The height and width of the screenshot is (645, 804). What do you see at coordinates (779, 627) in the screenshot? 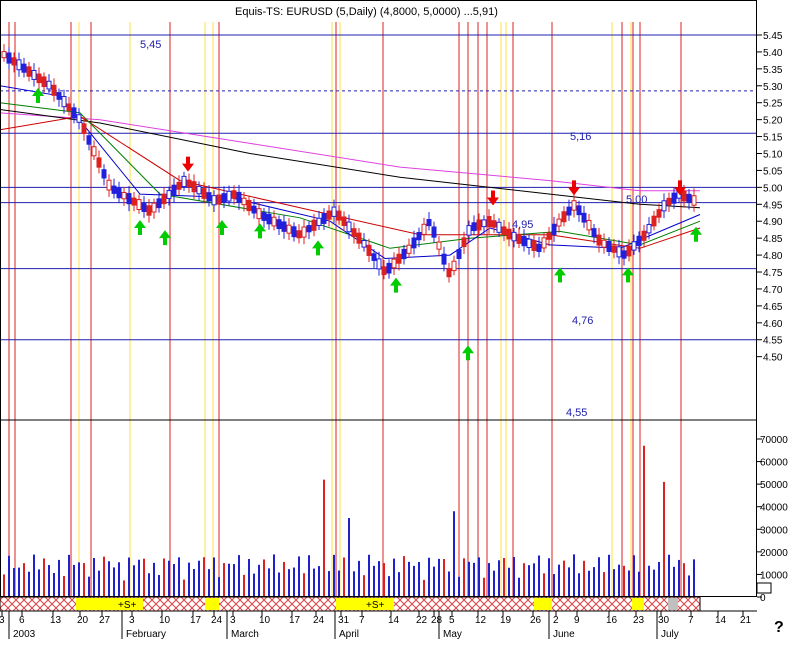
I see `help-icon: ?` at bounding box center [779, 627].